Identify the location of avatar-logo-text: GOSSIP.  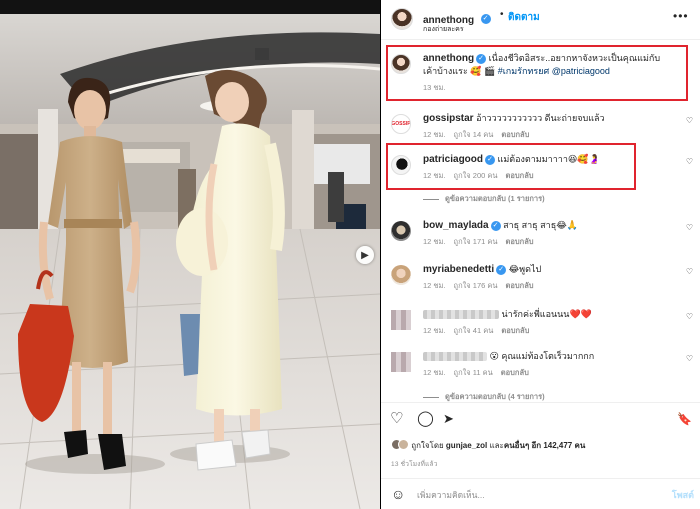
(401, 124).